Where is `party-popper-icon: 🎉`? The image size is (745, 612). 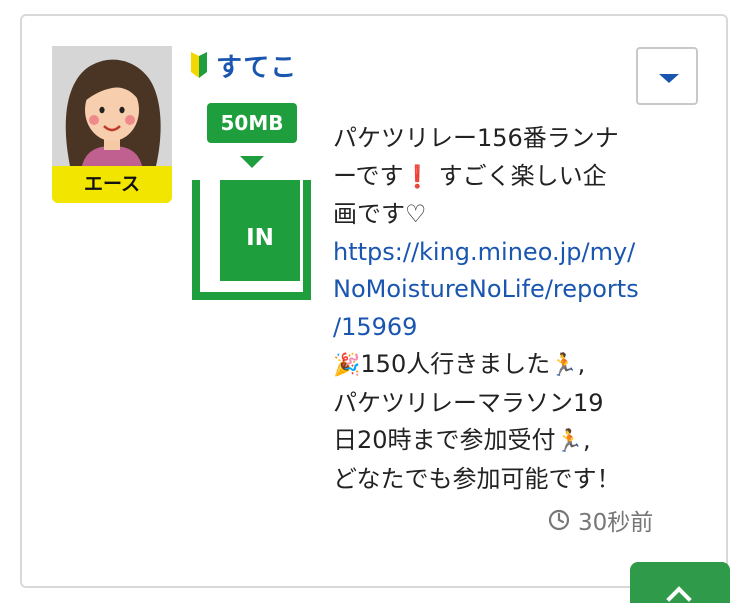 party-popper-icon: 🎉 is located at coordinates (347, 365).